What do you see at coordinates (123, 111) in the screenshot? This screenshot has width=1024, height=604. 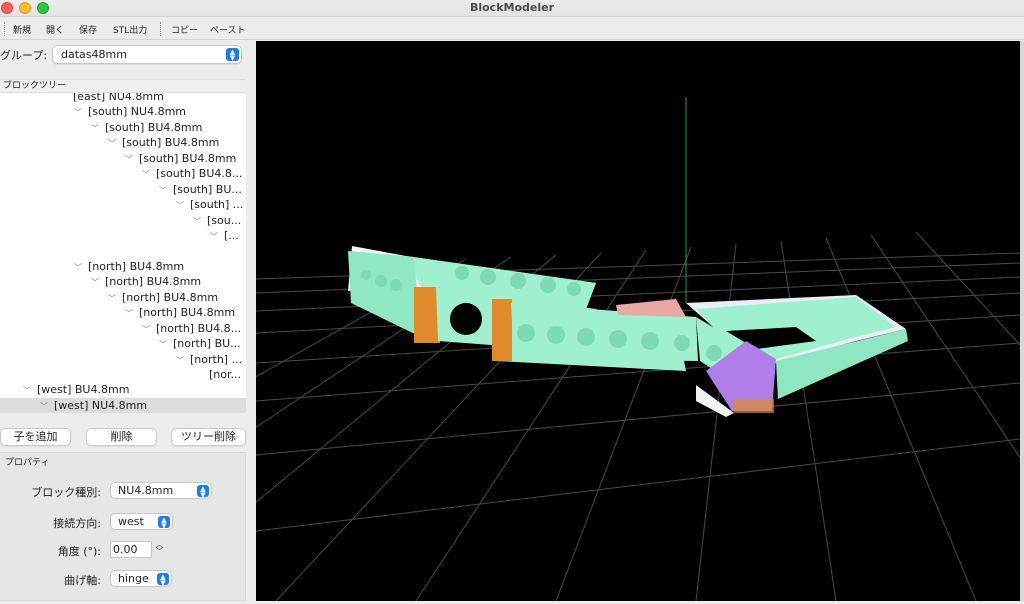 I see `tree-row: ﹀ [south] NU4.8mm` at bounding box center [123, 111].